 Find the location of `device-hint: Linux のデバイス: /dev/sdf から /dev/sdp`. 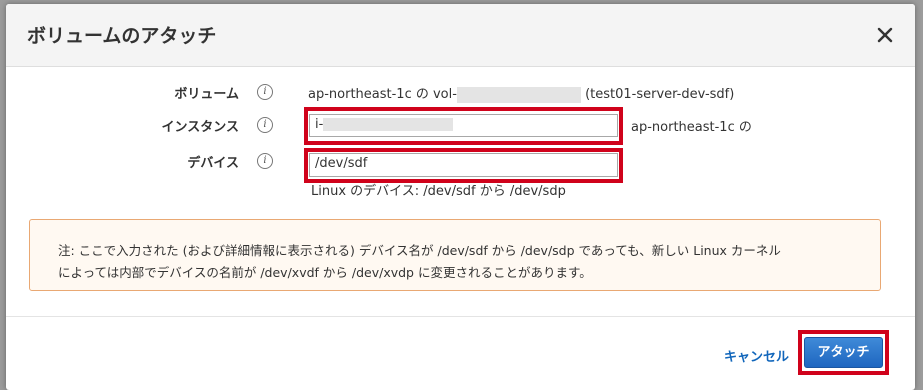

device-hint: Linux のデバイス: /dev/sdf から /dev/sdp is located at coordinates (438, 191).